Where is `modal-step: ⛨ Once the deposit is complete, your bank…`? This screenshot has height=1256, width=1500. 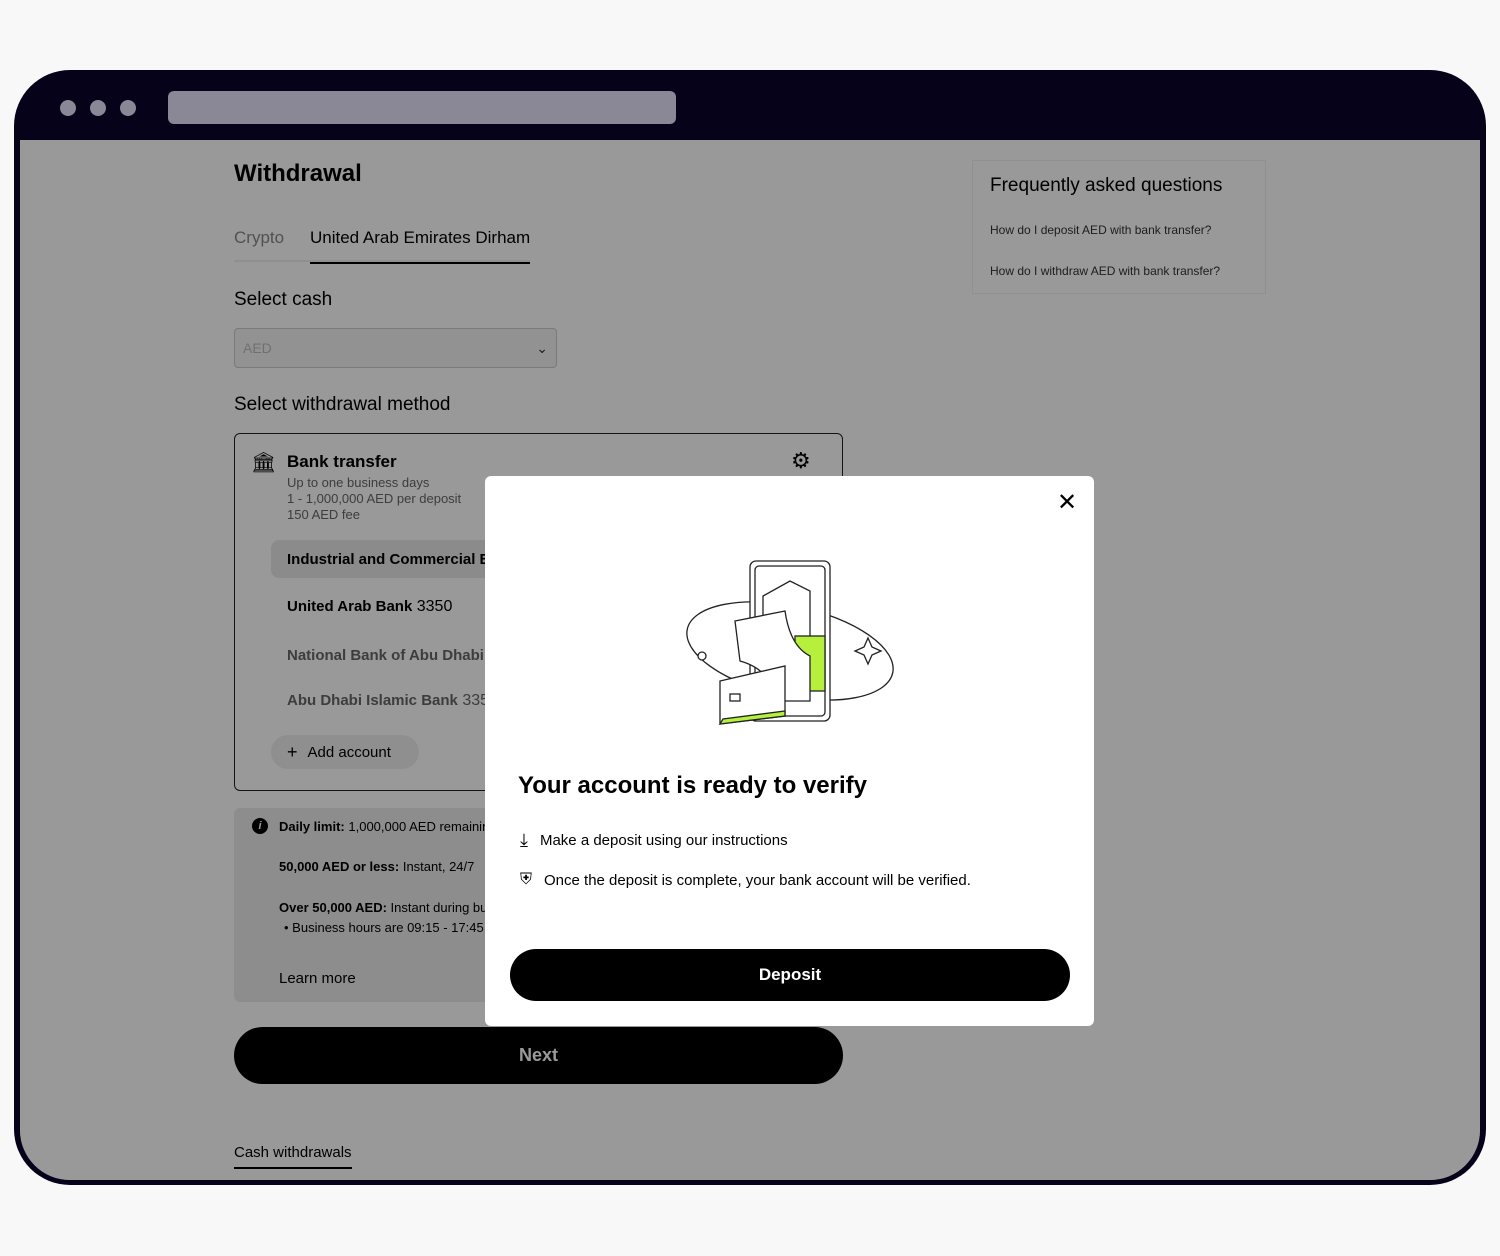 modal-step: ⛨ Once the deposit is complete, your bank… is located at coordinates (745, 880).